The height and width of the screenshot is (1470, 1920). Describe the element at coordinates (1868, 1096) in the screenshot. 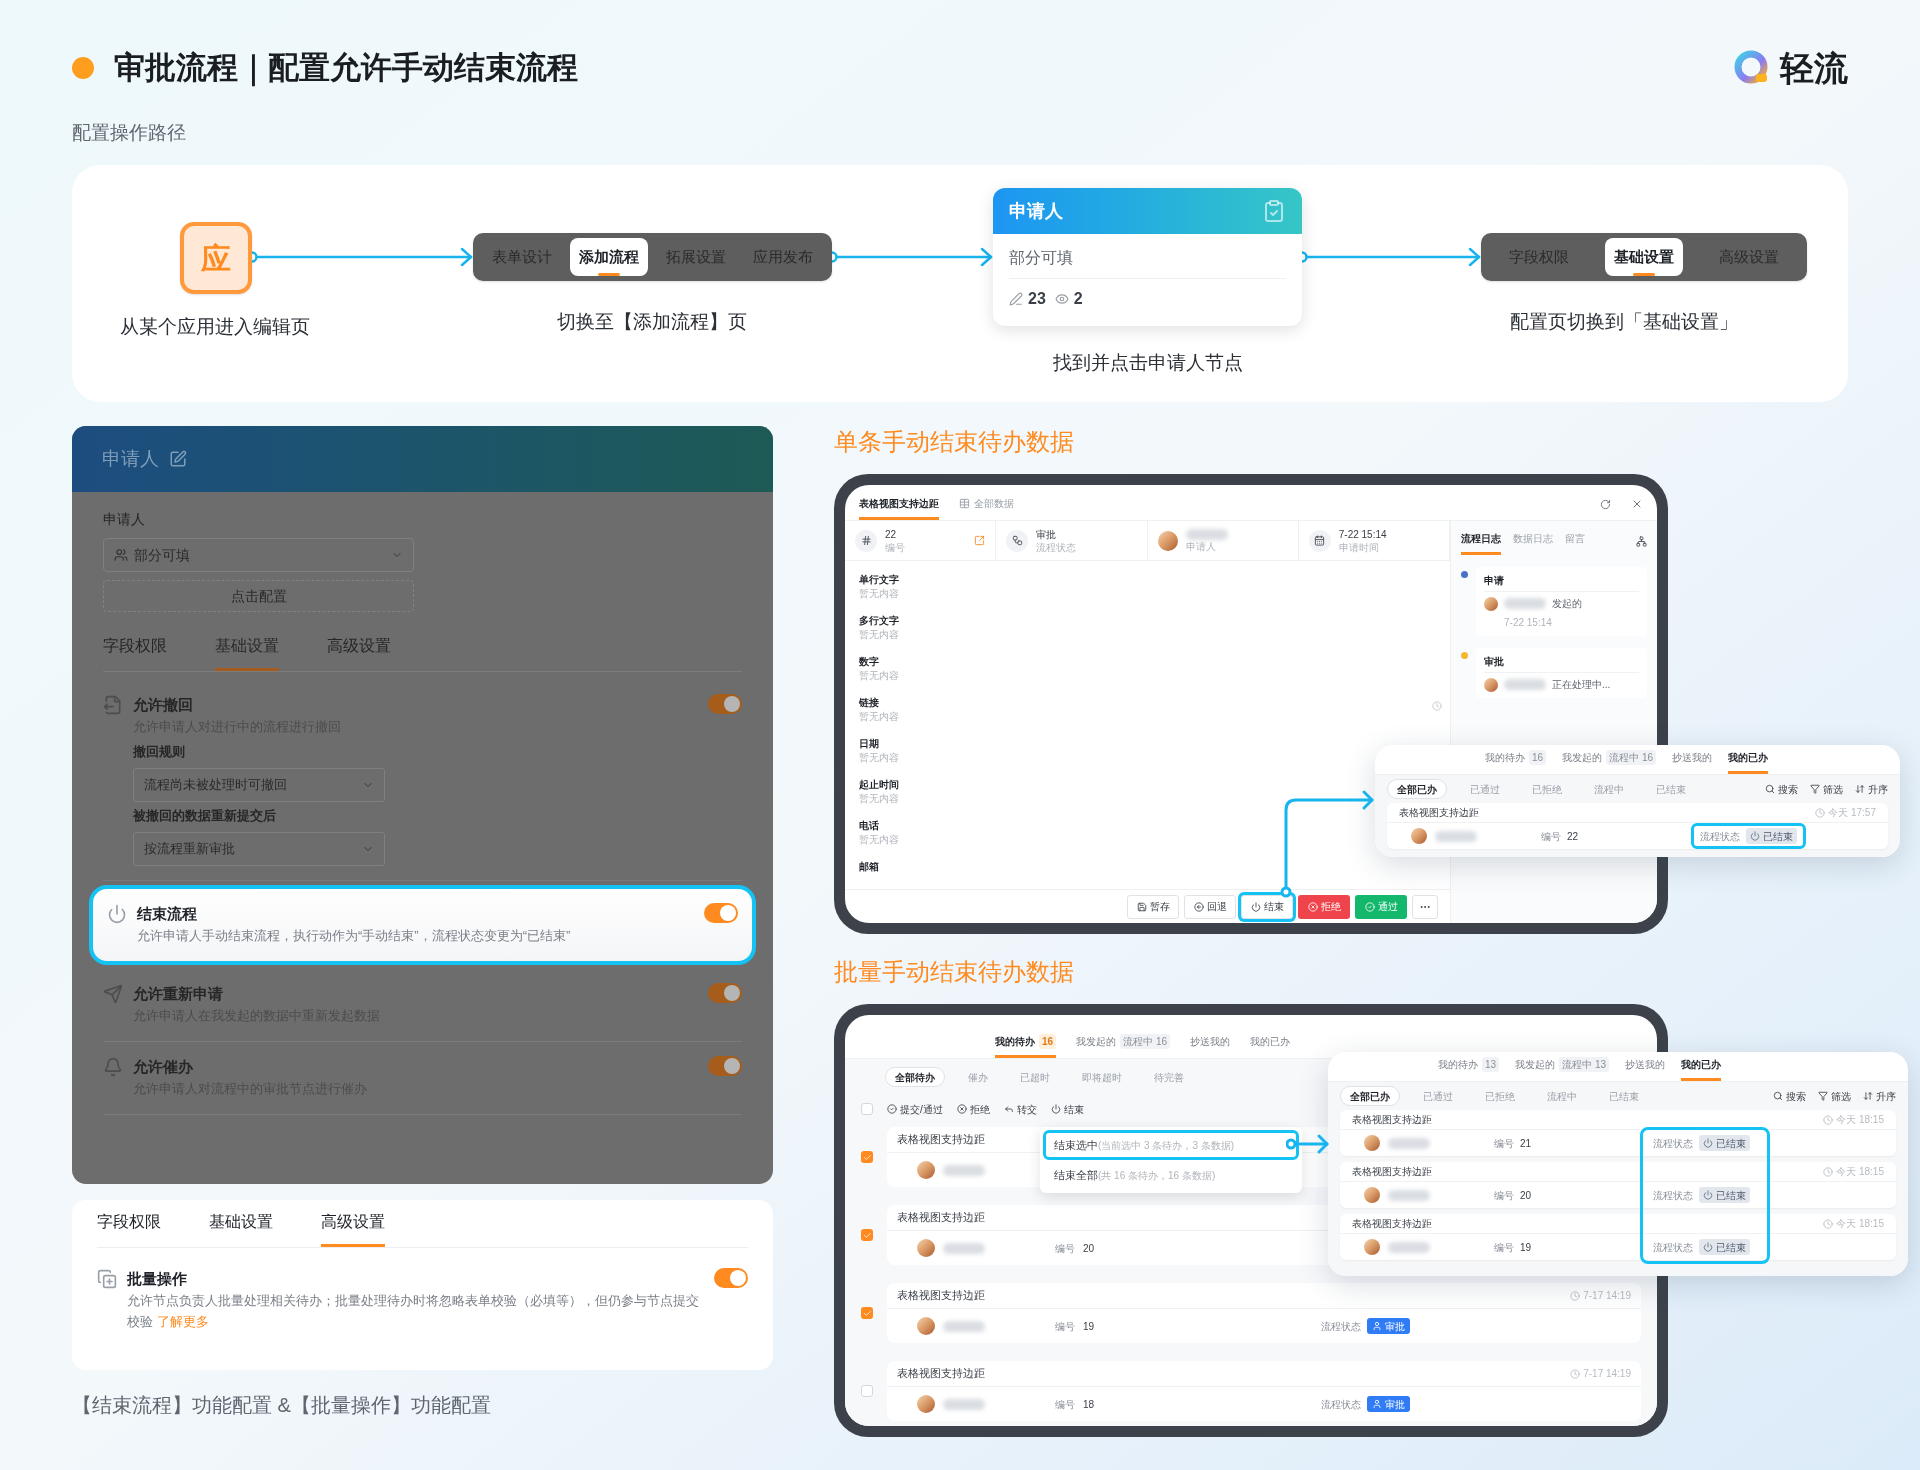

I see `sort-icon` at that location.